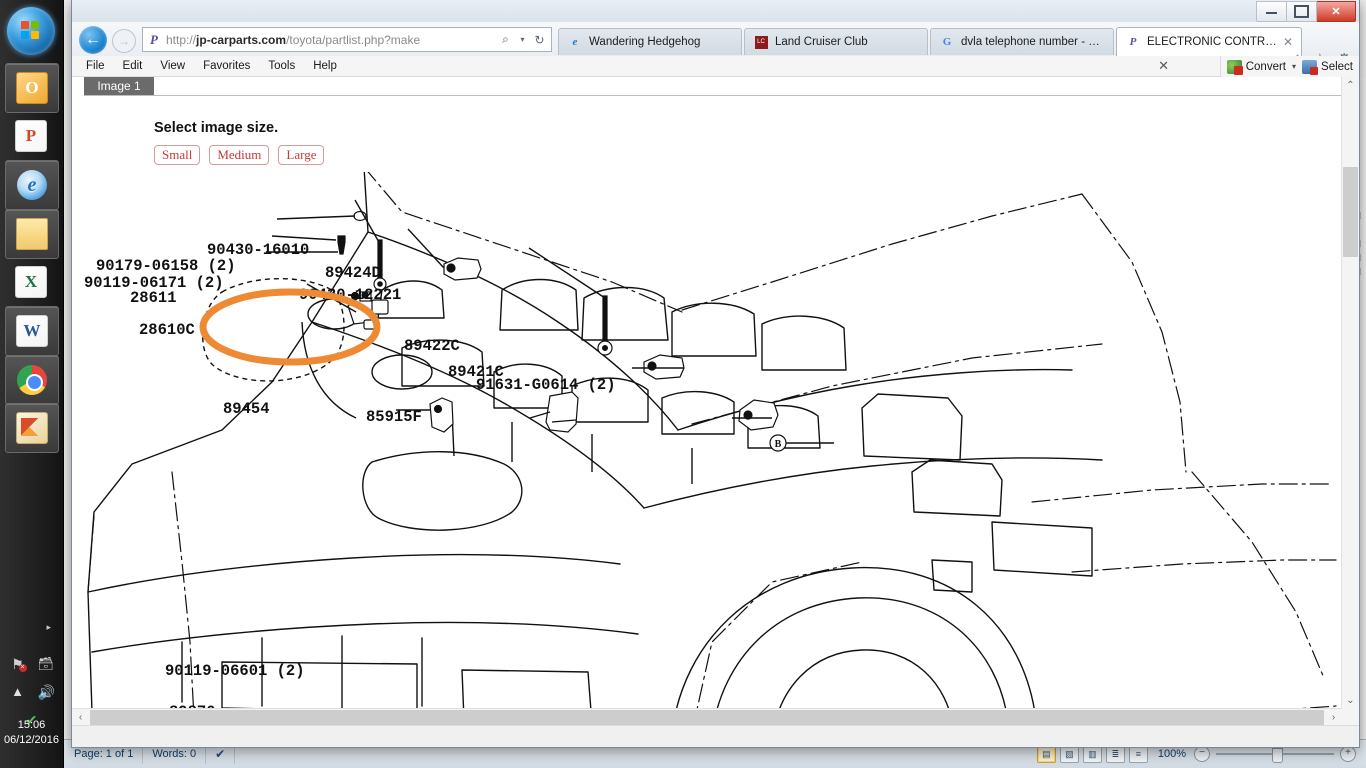 The width and height of the screenshot is (1366, 768). I want to click on print-layout-glyph: ▤, so click(1046, 753).